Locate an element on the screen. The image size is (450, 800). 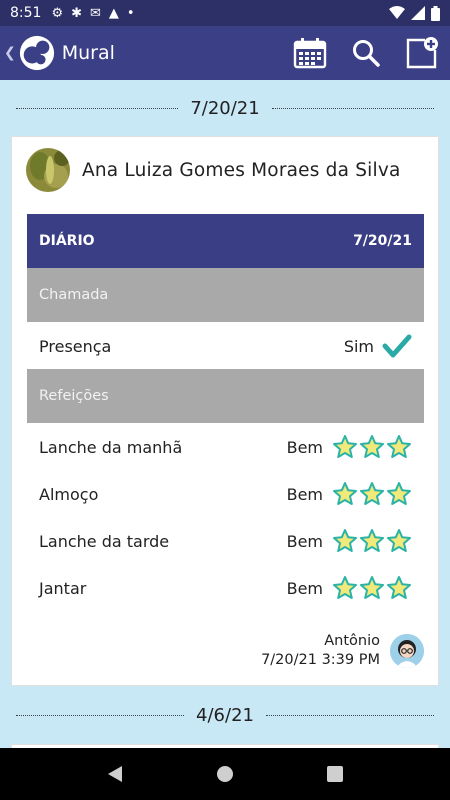
calendar-icon is located at coordinates (310, 53).